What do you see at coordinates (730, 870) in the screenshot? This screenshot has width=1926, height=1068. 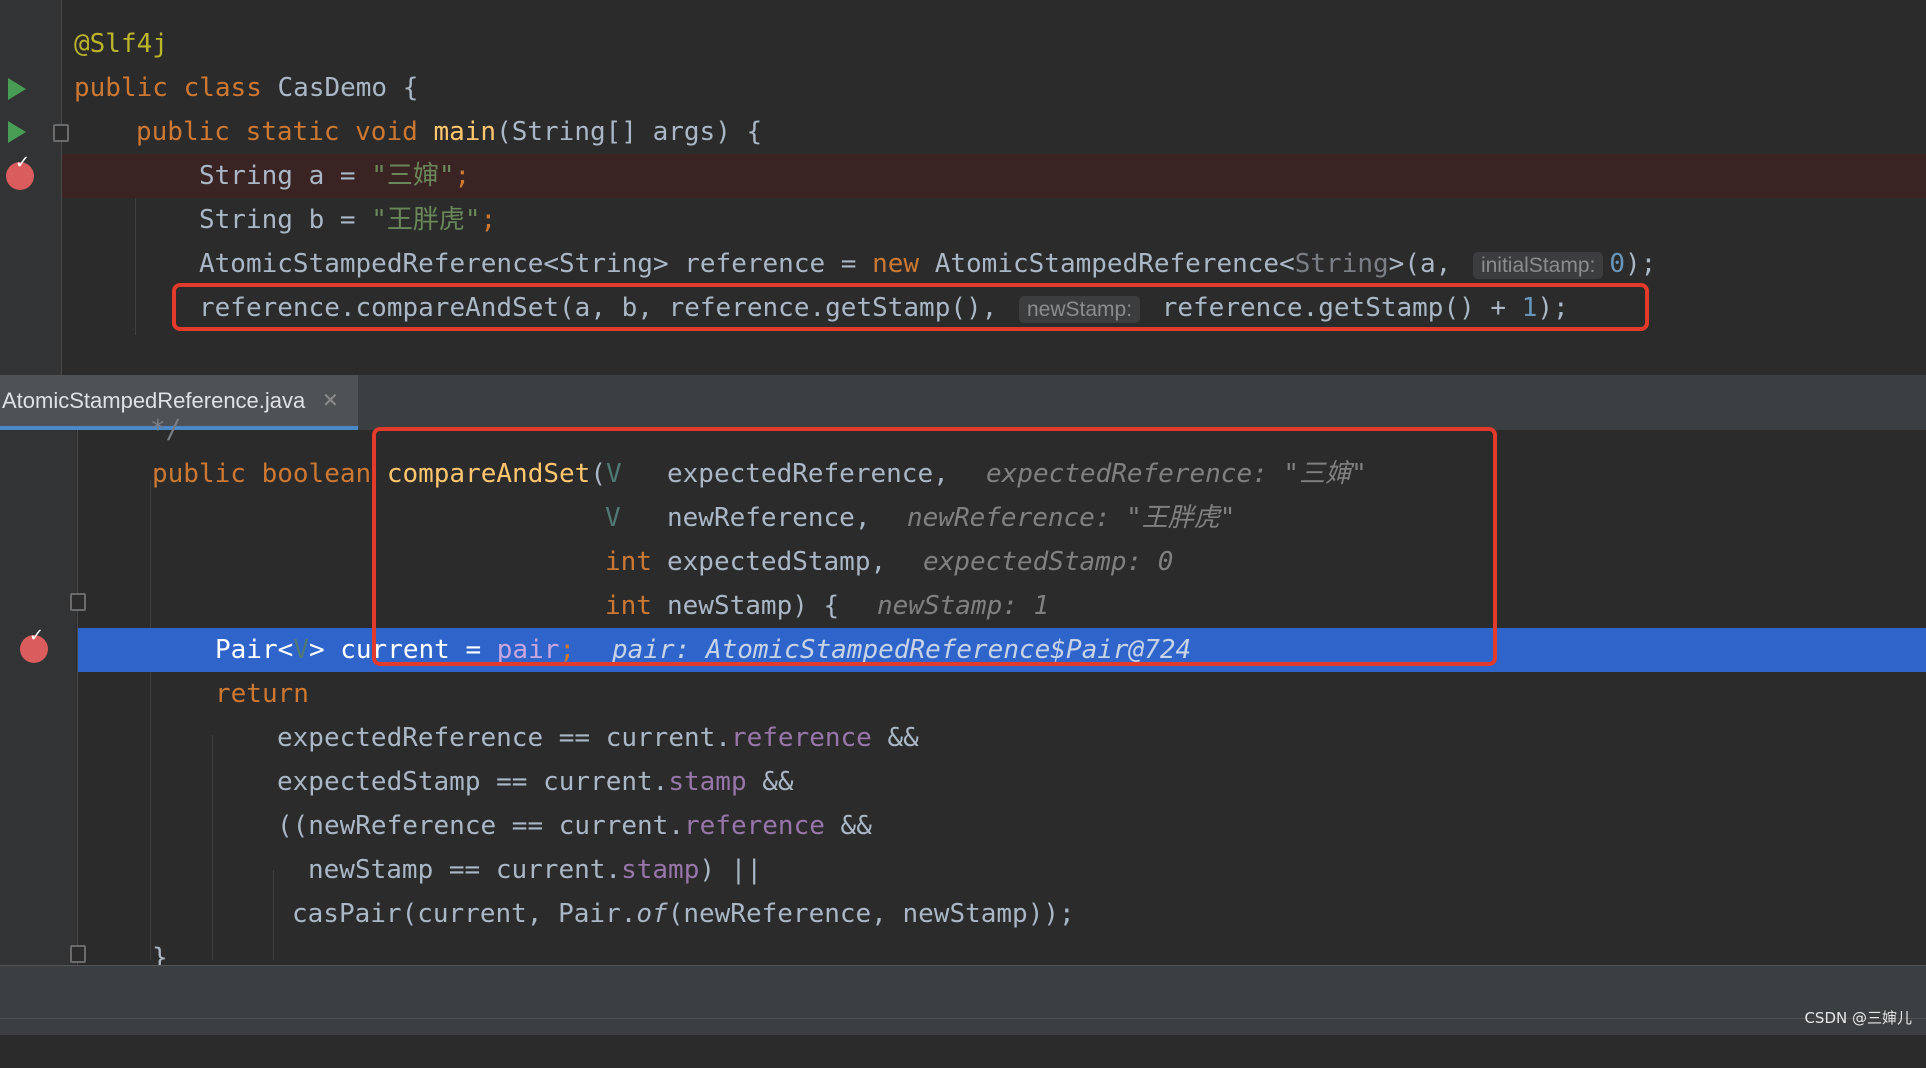 I see `code-text: ) ||` at bounding box center [730, 870].